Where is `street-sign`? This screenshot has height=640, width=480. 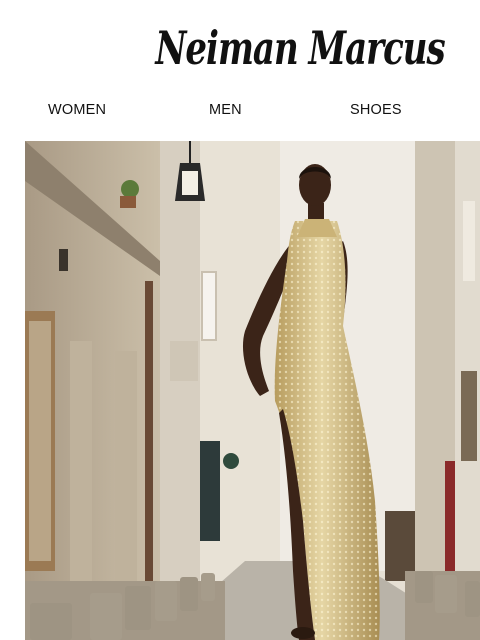
street-sign is located at coordinates (231, 461).